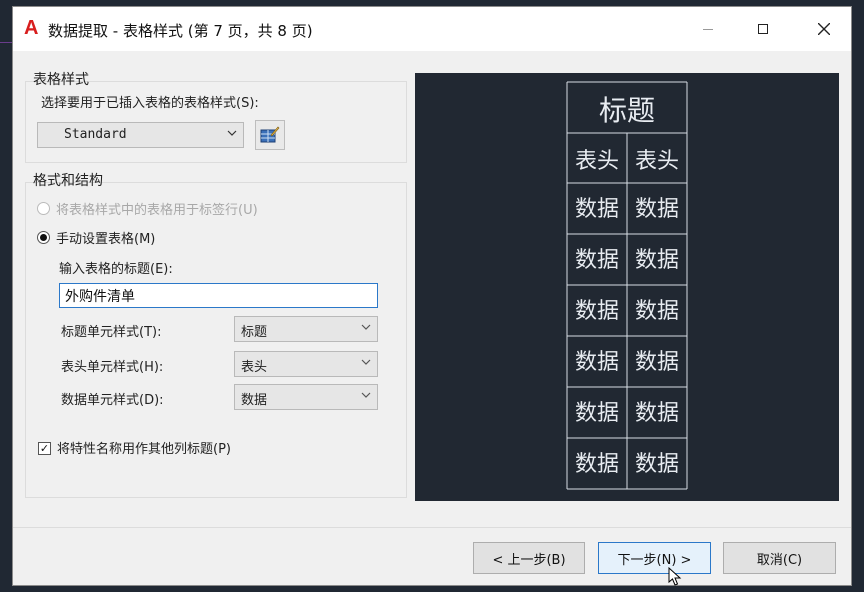  Describe the element at coordinates (306, 364) in the screenshot. I see `header-cell-style-dropdown: 表头` at that location.